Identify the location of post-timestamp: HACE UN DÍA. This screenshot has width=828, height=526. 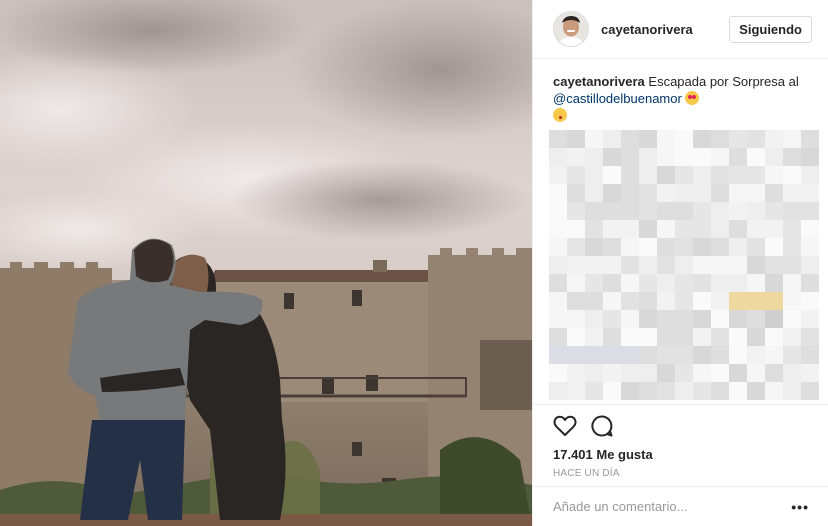
(680, 470).